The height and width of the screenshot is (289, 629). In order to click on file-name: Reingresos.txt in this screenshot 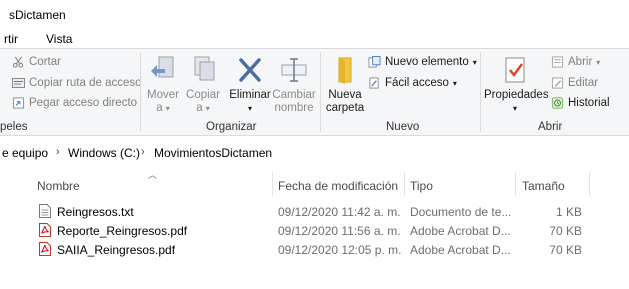, I will do `click(95, 212)`.